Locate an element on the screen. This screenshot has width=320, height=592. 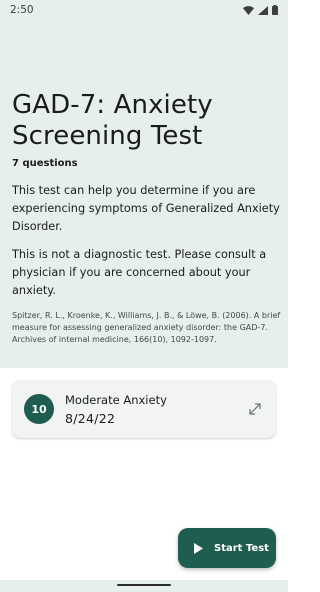
question-count: 7 questions is located at coordinates (45, 163).